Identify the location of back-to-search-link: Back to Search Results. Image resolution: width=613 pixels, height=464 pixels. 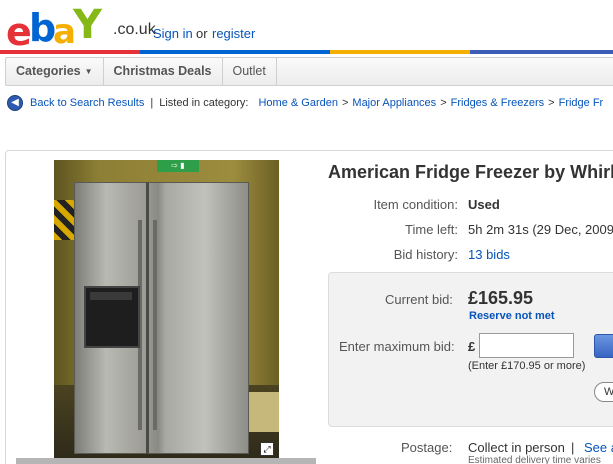
(87, 103).